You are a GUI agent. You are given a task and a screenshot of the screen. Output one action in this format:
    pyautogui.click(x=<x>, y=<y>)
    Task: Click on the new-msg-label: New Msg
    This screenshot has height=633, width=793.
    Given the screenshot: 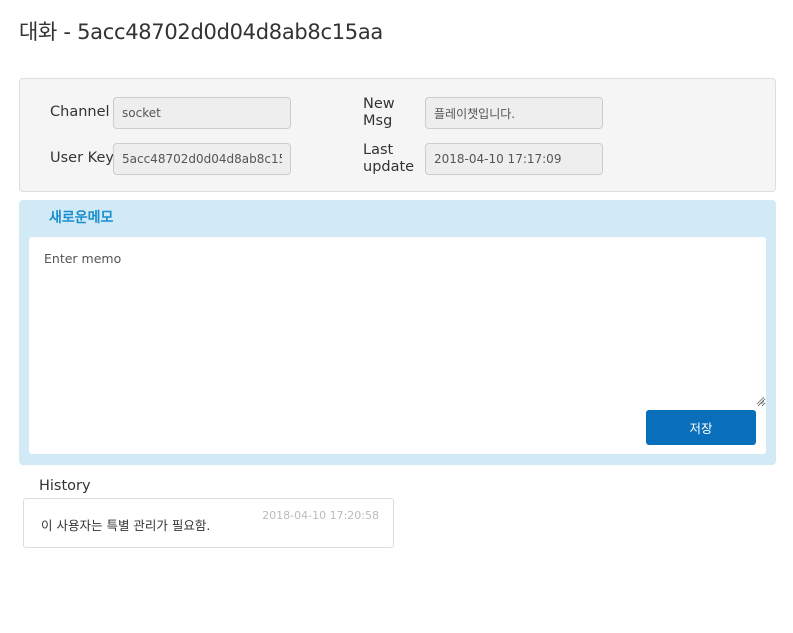 What is the action you would take?
    pyautogui.click(x=379, y=113)
    